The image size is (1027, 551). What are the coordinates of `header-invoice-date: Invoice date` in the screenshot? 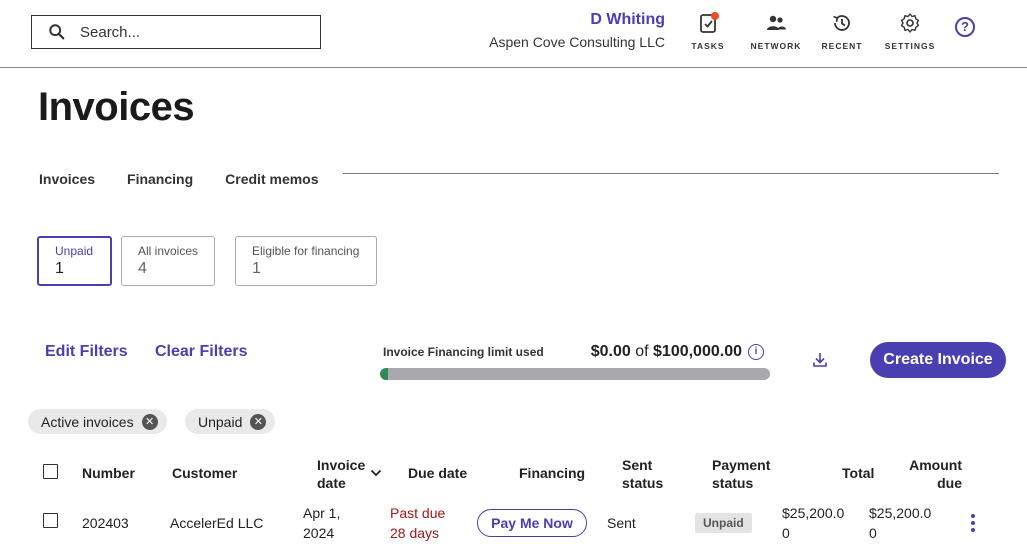 It's located at (341, 474).